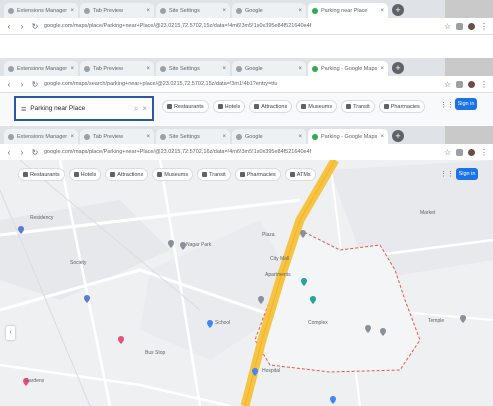 This screenshot has width=493, height=406. Describe the element at coordinates (300, 174) in the screenshot. I see `chip-atms: ATMs` at that location.